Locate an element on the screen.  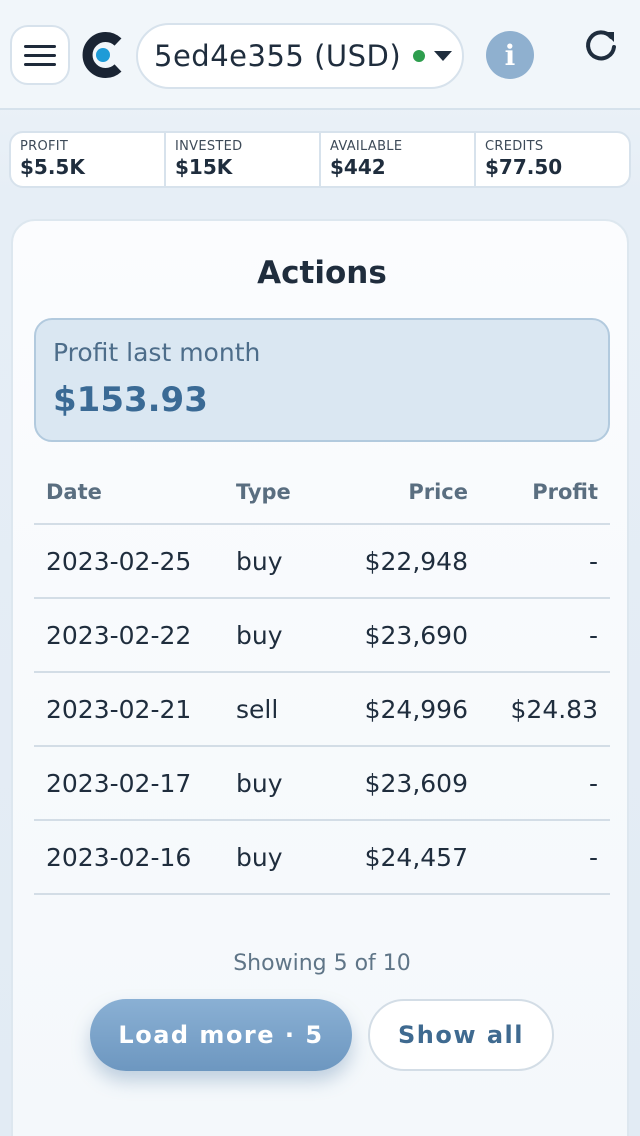
table-row: 2023-02-16 buy $24,457 - is located at coordinates (322, 858).